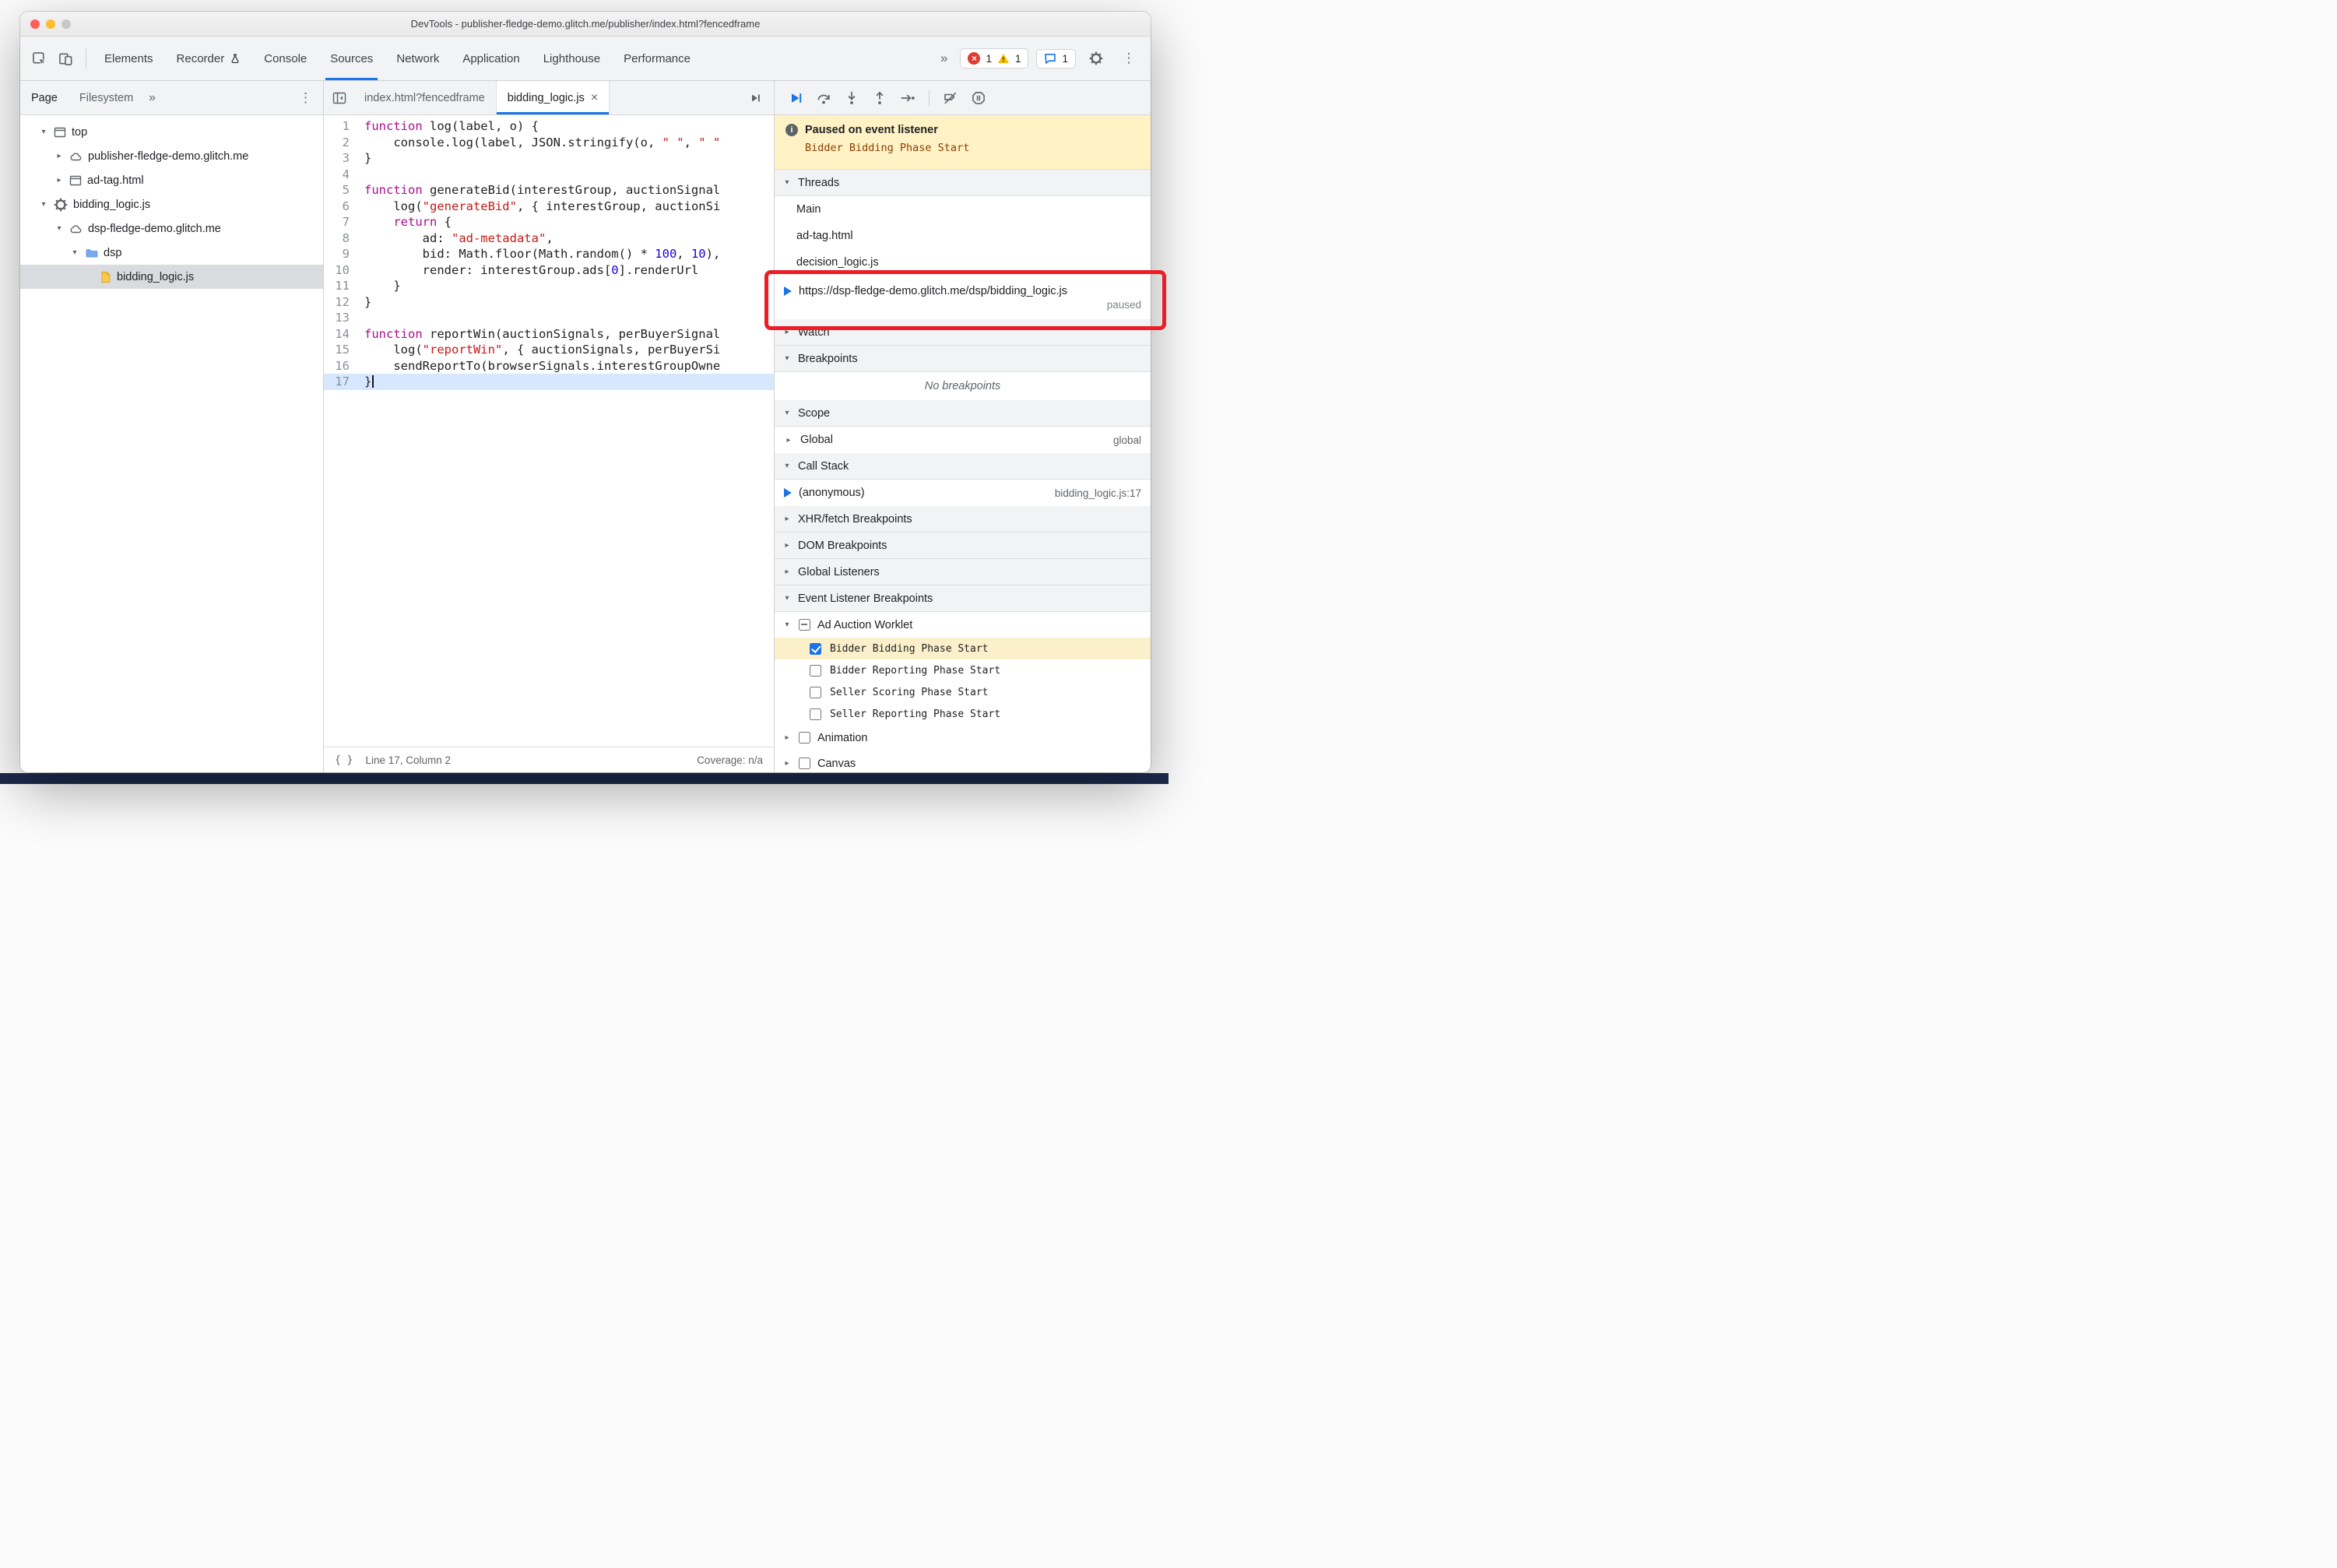 This screenshot has width=2337, height=1568. I want to click on navigator-menu-icon: ⋮, so click(305, 98).